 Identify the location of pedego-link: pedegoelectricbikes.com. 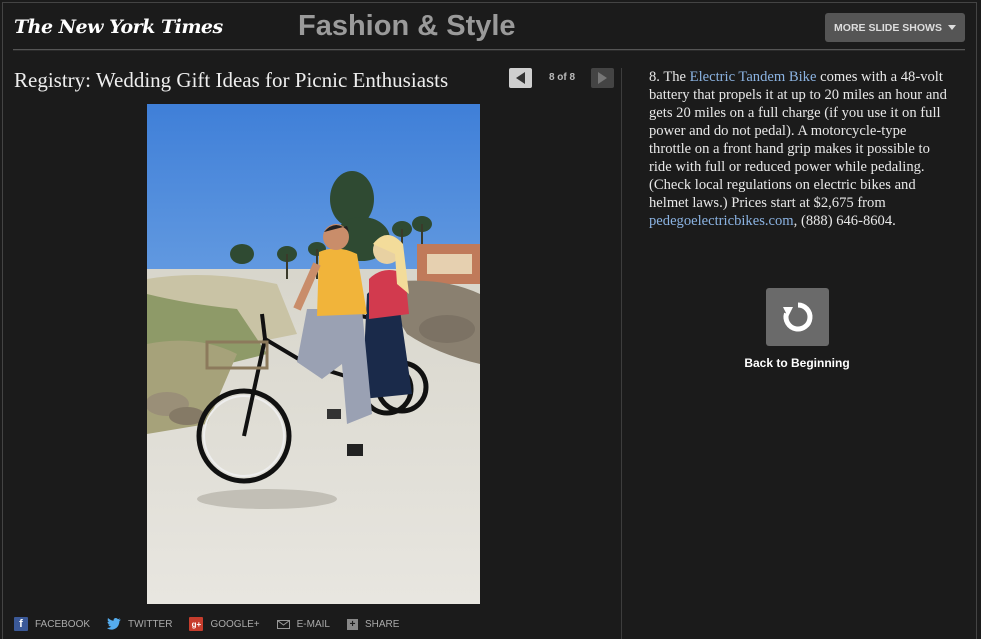
(721, 221).